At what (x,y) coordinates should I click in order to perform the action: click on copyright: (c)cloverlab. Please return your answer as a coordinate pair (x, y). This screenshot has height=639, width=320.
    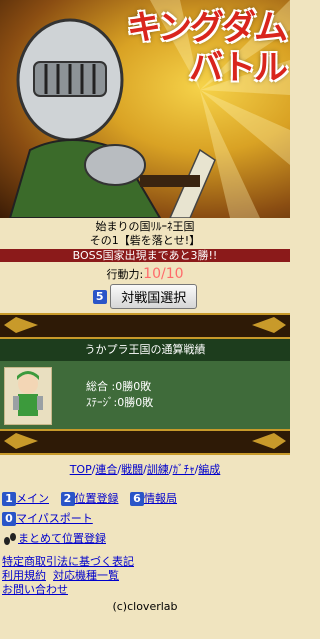
    Looking at the image, I should click on (145, 606).